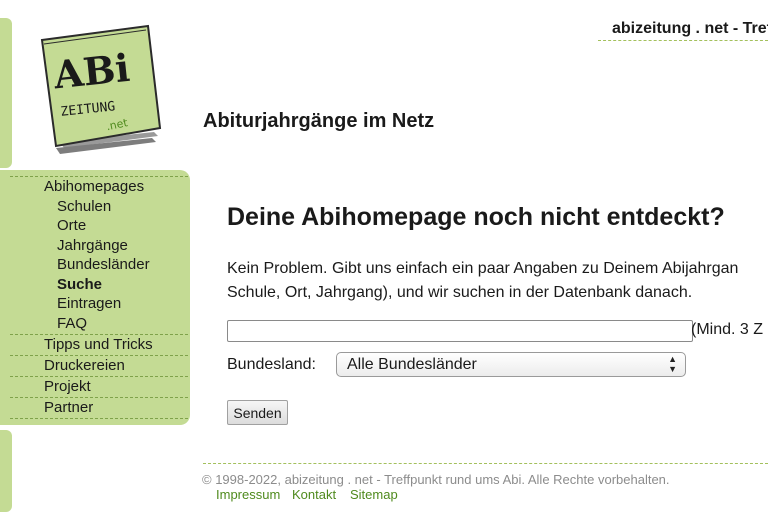 The height and width of the screenshot is (512, 768). Describe the element at coordinates (727, 329) in the screenshot. I see `search-hint: (Mind. 3 Z` at that location.